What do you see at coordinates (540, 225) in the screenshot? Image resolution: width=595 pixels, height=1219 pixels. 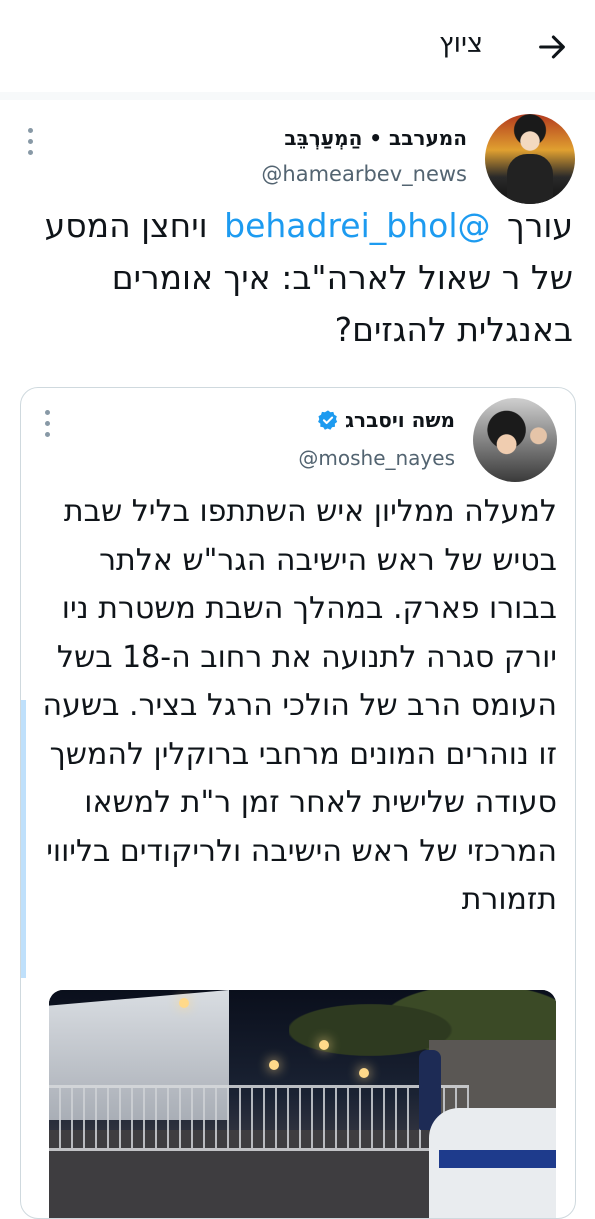 I see `tweet-text-start: עורך` at bounding box center [540, 225].